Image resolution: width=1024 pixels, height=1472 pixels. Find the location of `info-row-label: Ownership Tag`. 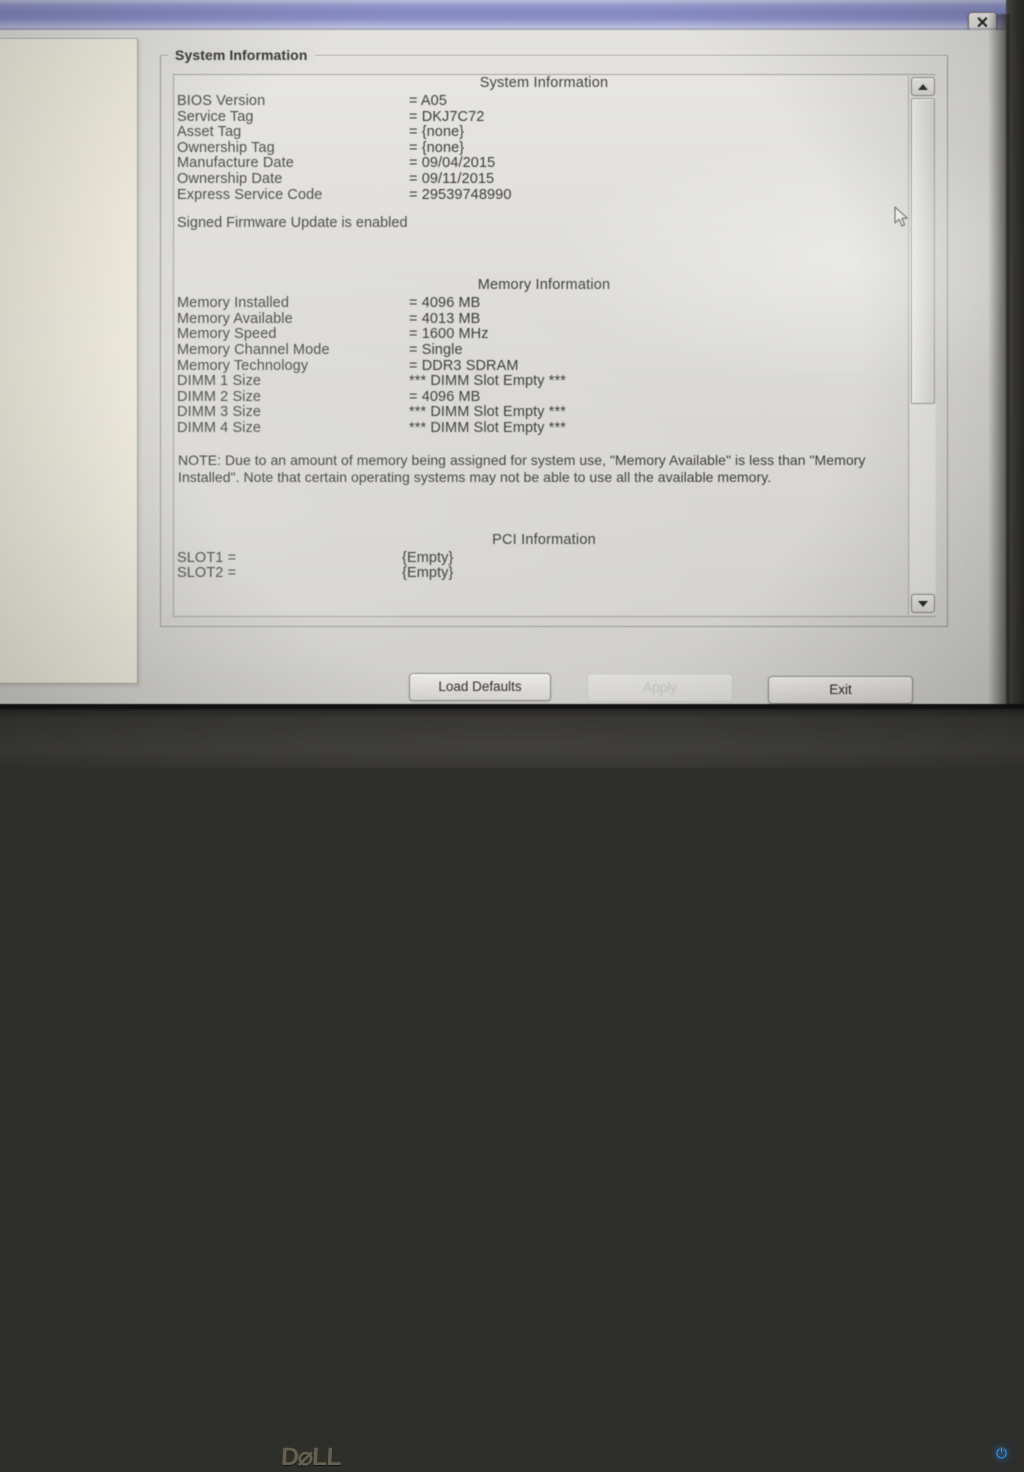

info-row-label: Ownership Tag is located at coordinates (226, 147).